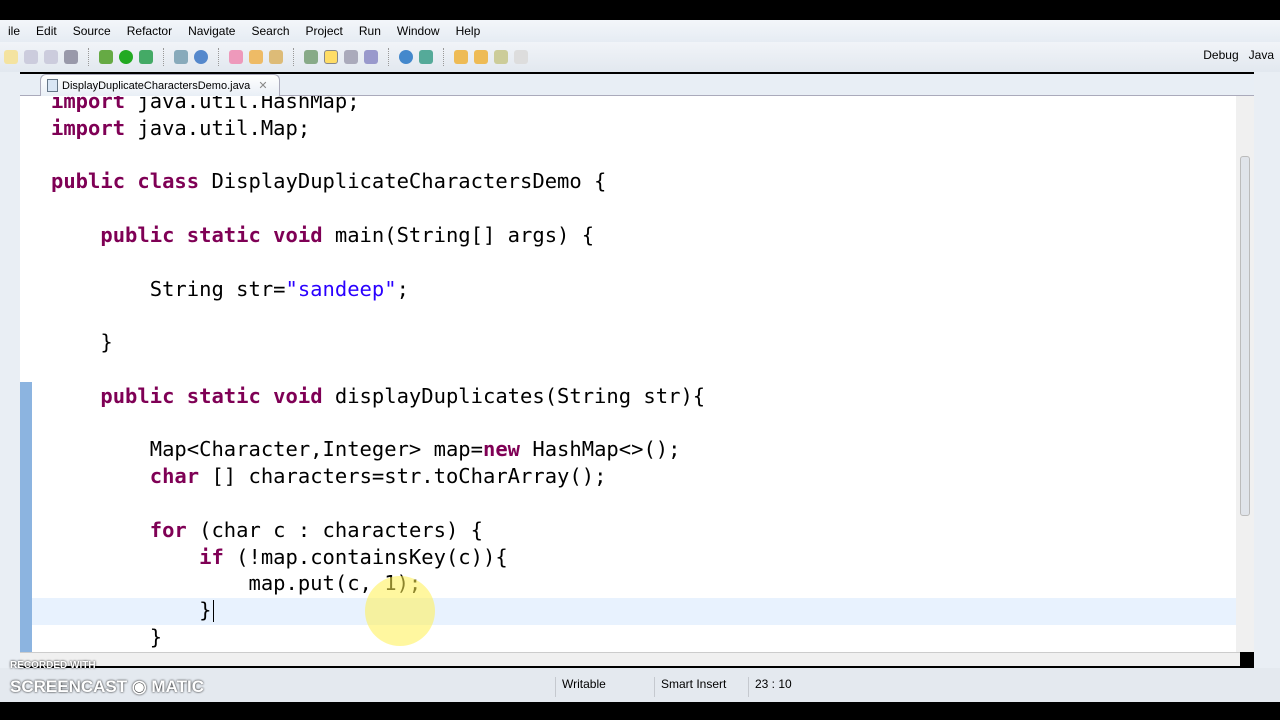  What do you see at coordinates (640, 711) in the screenshot?
I see `taskbar` at bounding box center [640, 711].